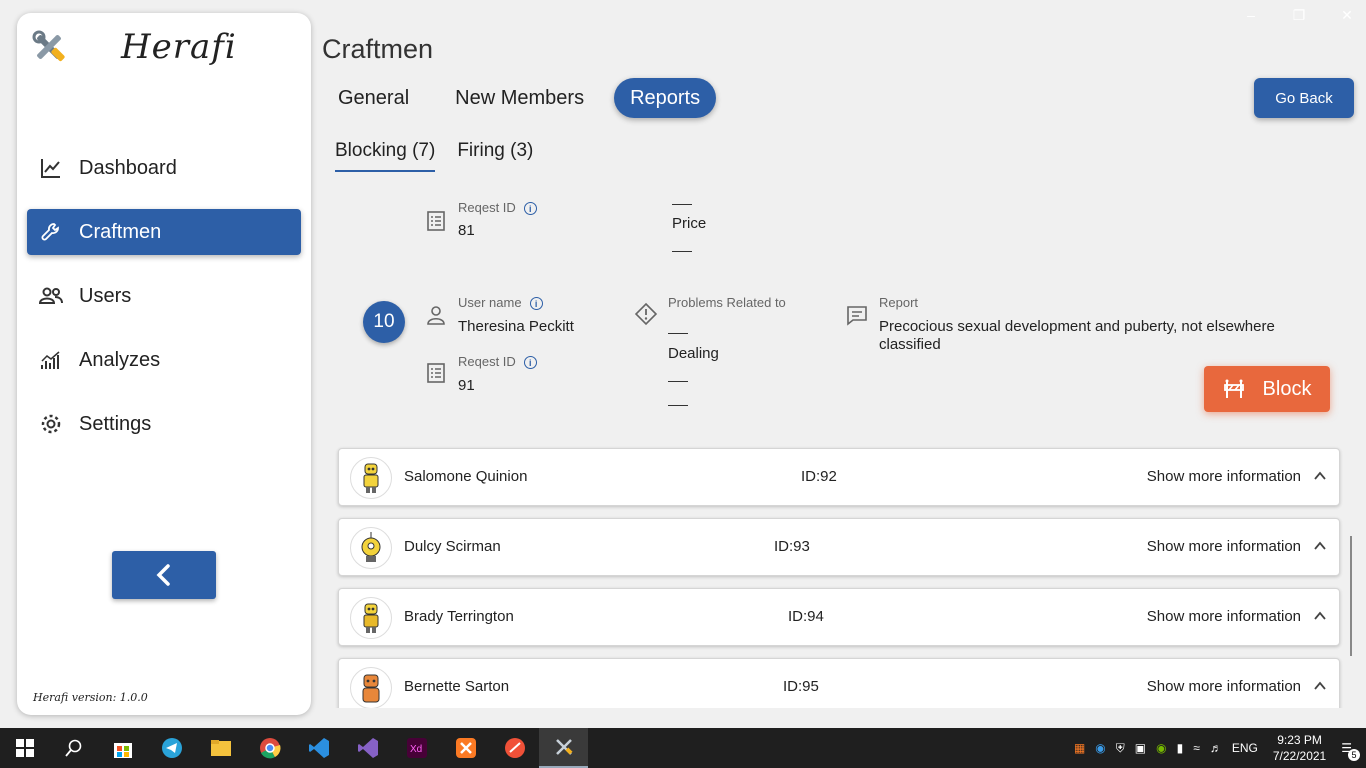  Describe the element at coordinates (665, 98) in the screenshot. I see `tab-reports: Reports` at that location.